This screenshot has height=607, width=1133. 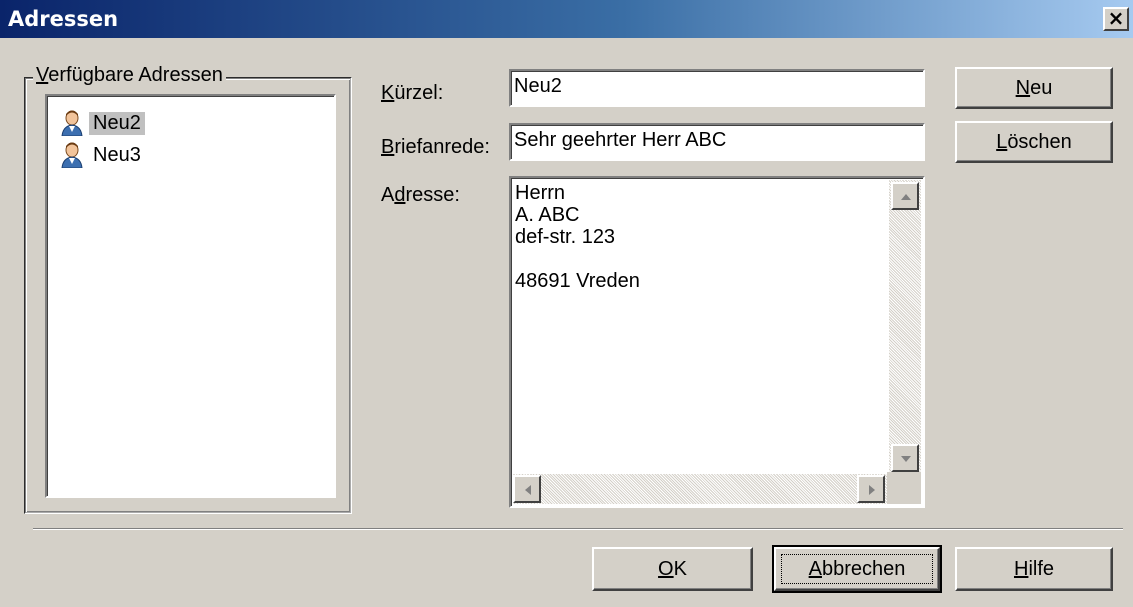 I want to click on help-button-accel: H, so click(x=1021, y=569).